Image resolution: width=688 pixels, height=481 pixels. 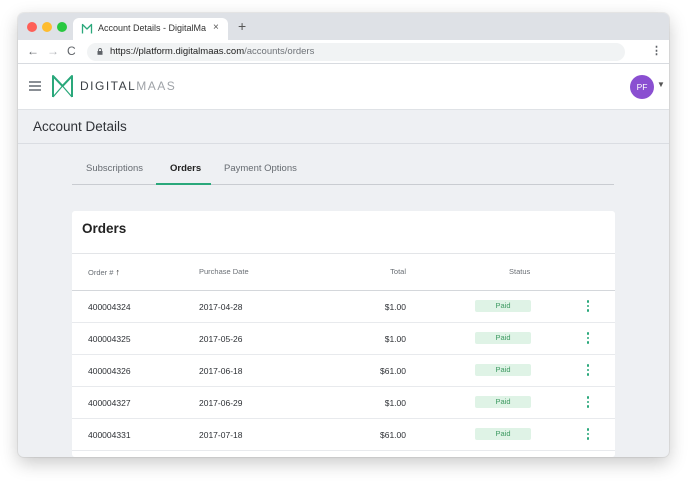 What do you see at coordinates (661, 84) in the screenshot?
I see `chevron-down-icon: ▼` at bounding box center [661, 84].